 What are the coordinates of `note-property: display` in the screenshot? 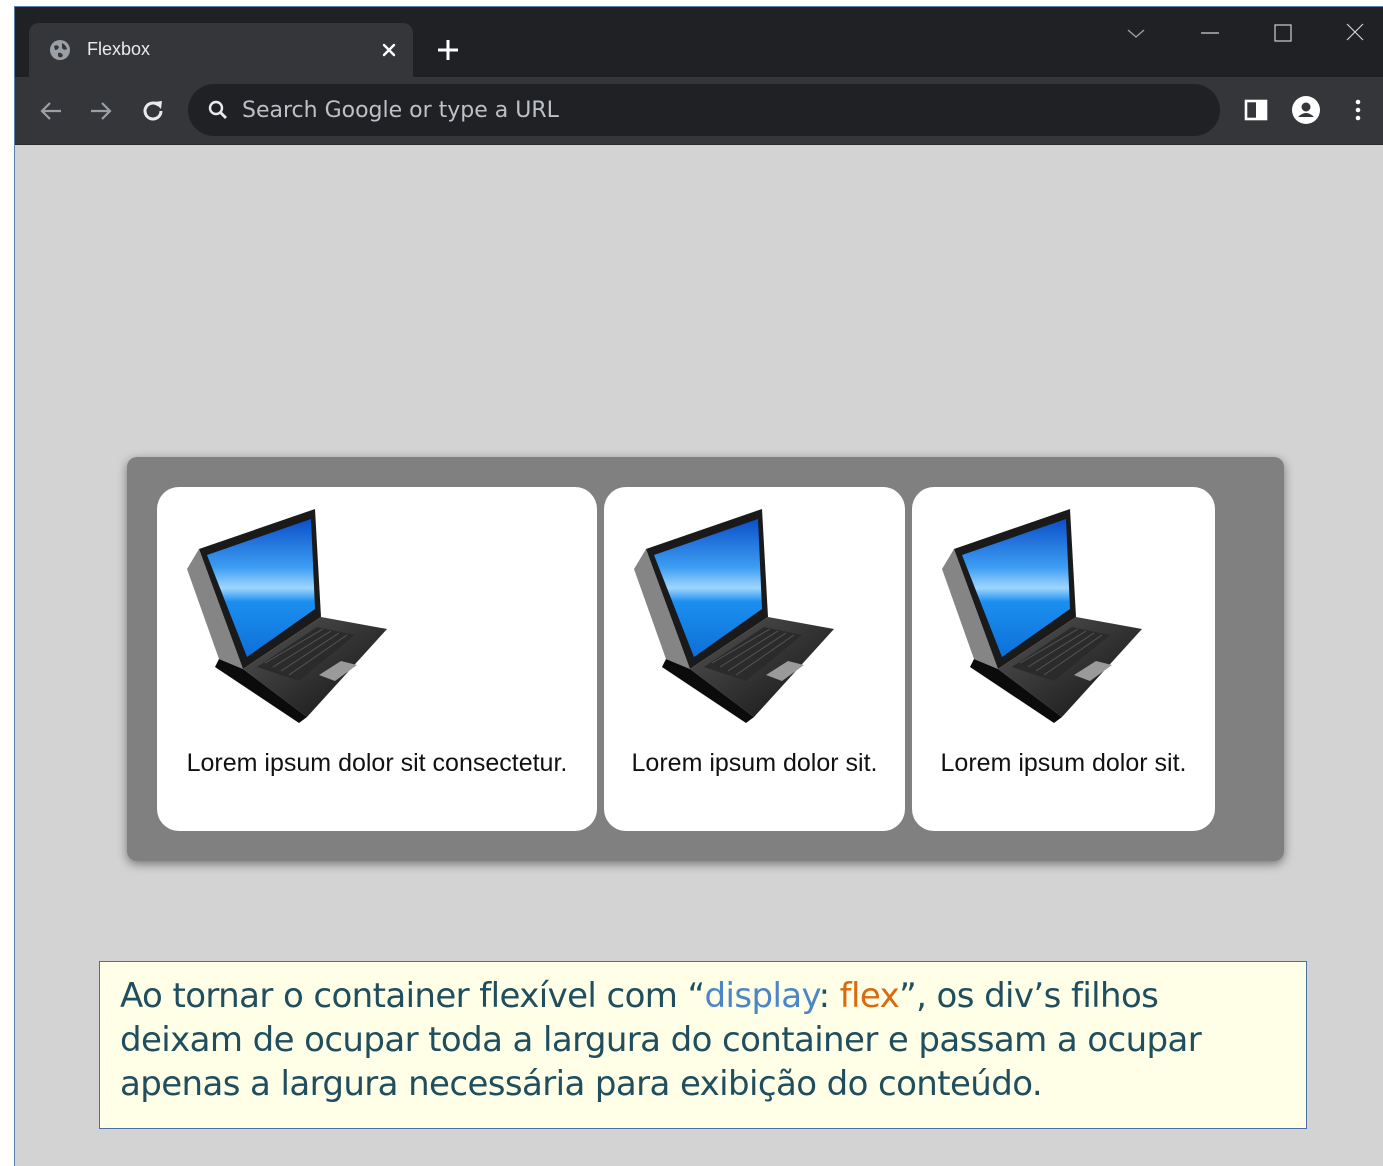 It's located at (762, 996).